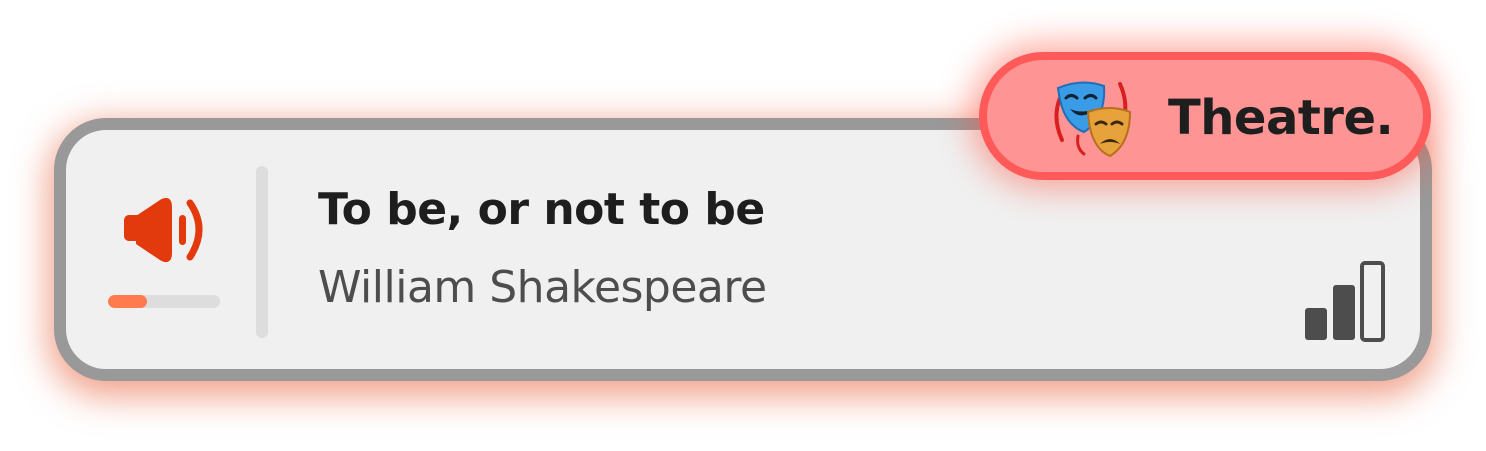 This screenshot has height=451, width=1486. What do you see at coordinates (541, 209) in the screenshot?
I see `track-title: To be, or not to be` at bounding box center [541, 209].